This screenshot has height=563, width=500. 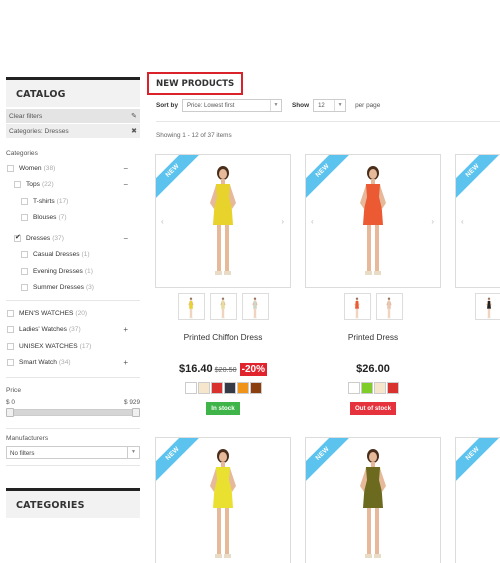 What do you see at coordinates (73, 452) in the screenshot?
I see `manufacturers-select: No filters ▼` at bounding box center [73, 452].